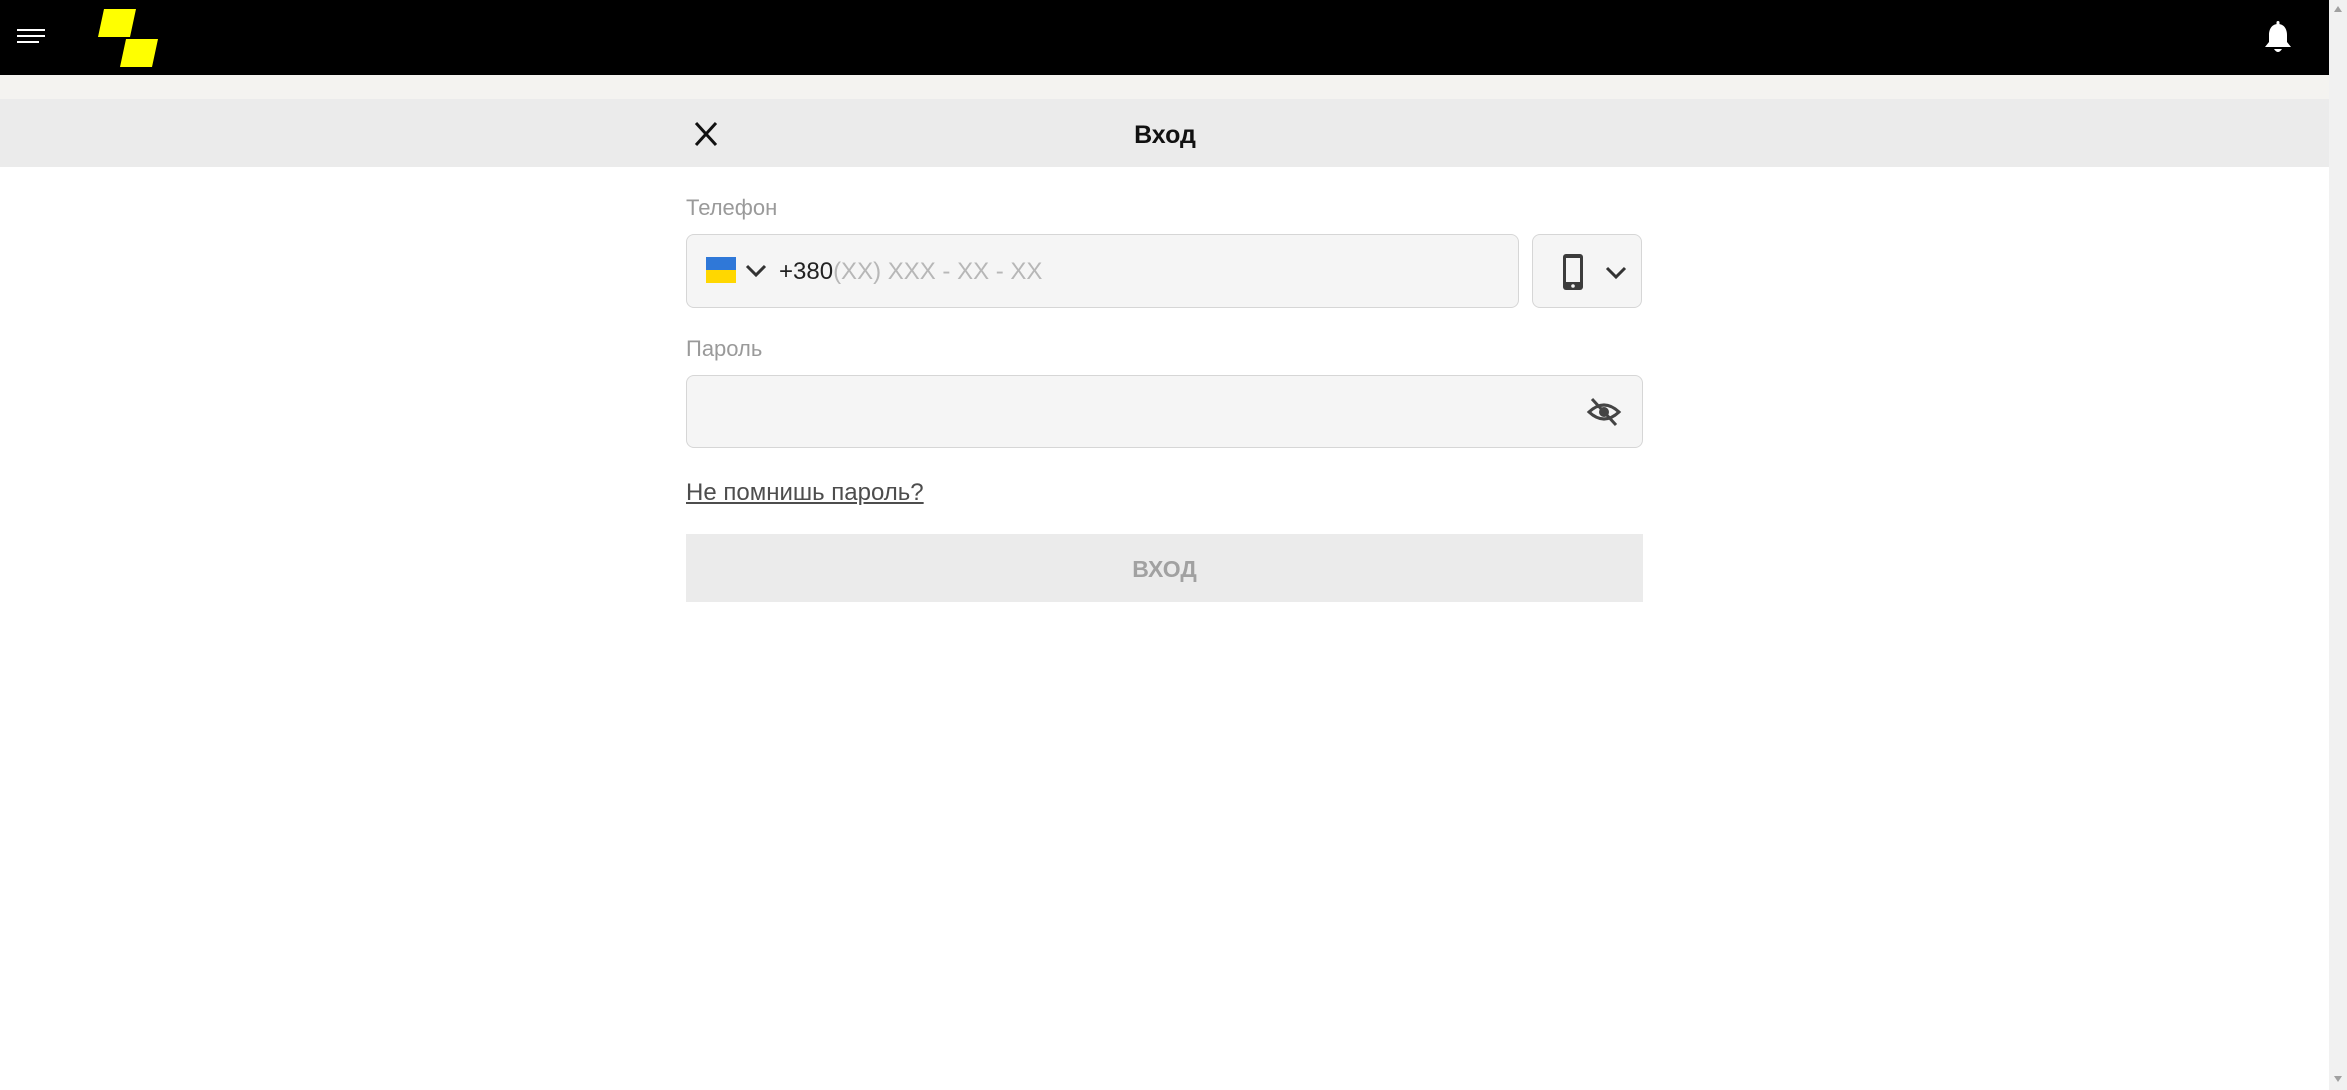  Describe the element at coordinates (732, 207) in the screenshot. I see `phone-label: Телефон` at that location.